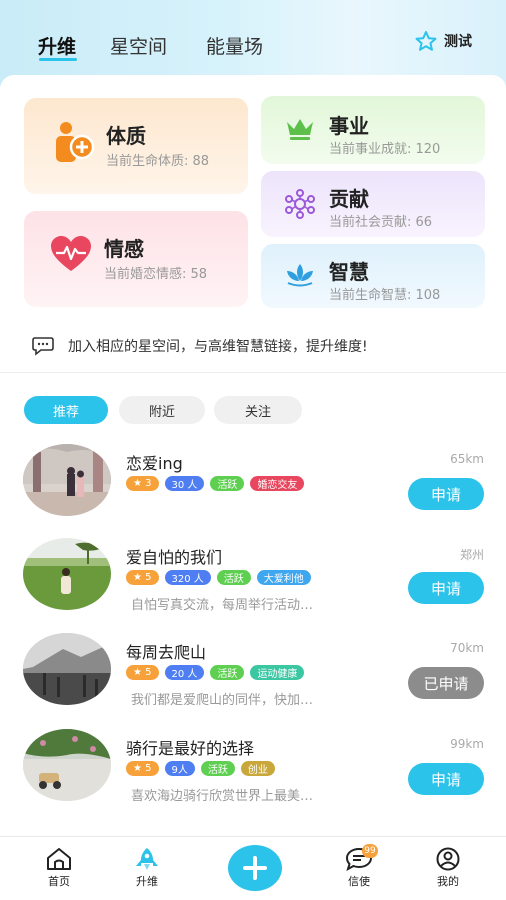 This screenshot has height=900, width=506. I want to click on filter-recommend: 推荐, so click(66, 410).